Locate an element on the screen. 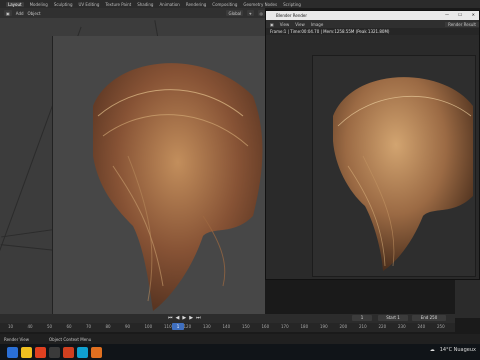 This screenshot has height=360, width=480. timeline-tick: 180 is located at coordinates (304, 326).